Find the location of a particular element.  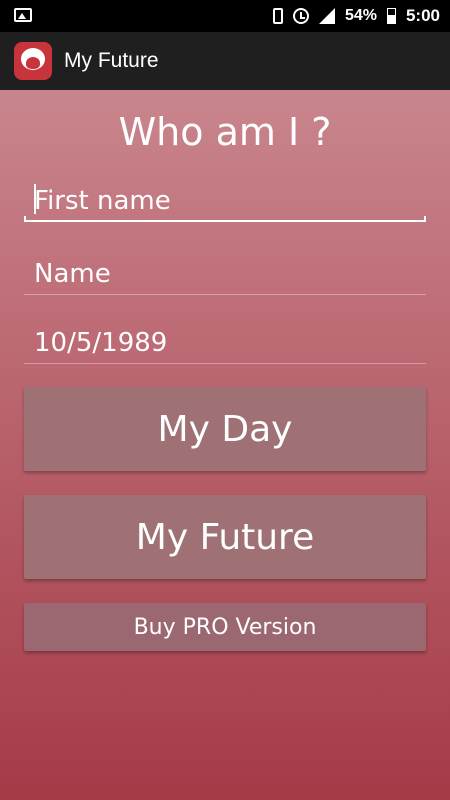

first-name-field: First name is located at coordinates (225, 202).